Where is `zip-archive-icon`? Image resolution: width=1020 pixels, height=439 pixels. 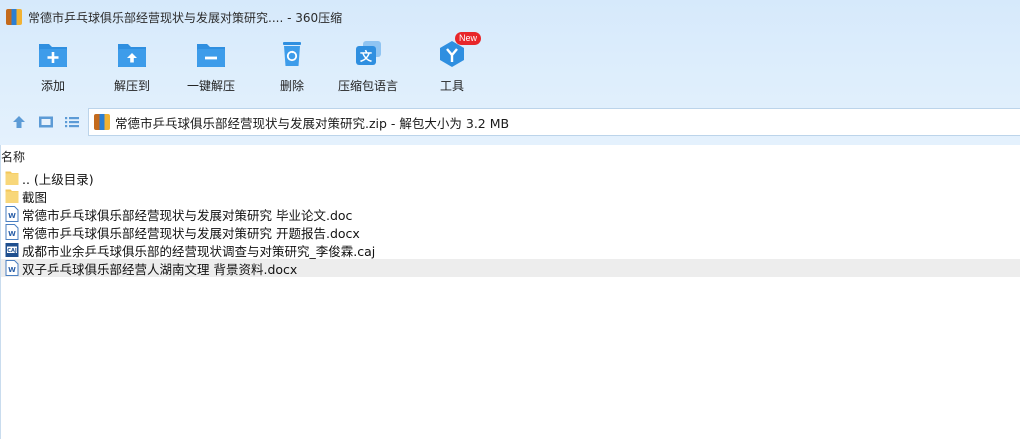
zip-archive-icon is located at coordinates (102, 122).